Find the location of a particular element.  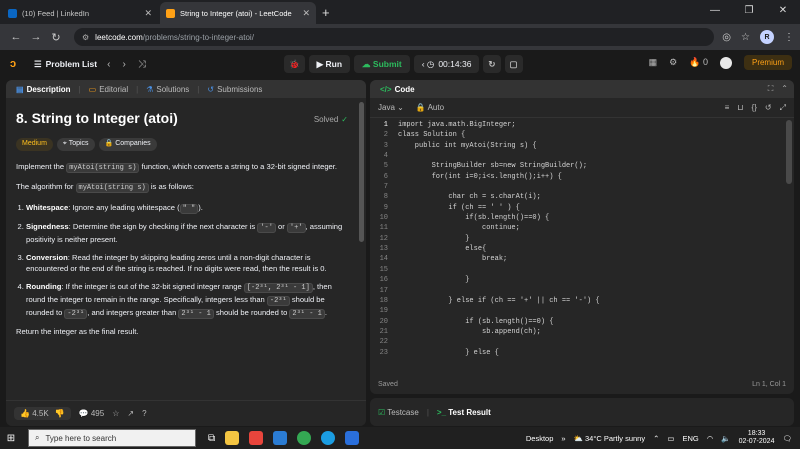

code-line: 19 is located at coordinates (577, 311).